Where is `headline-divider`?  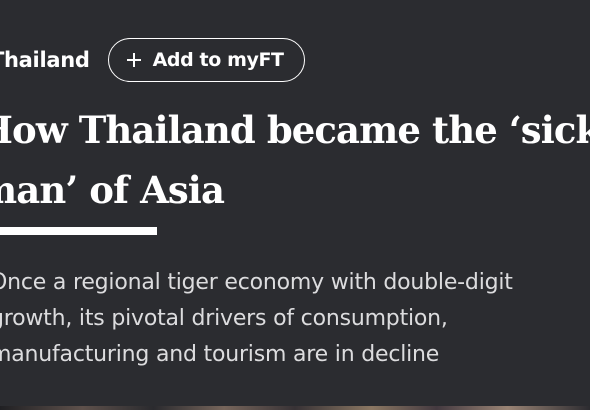
headline-divider is located at coordinates (78, 231).